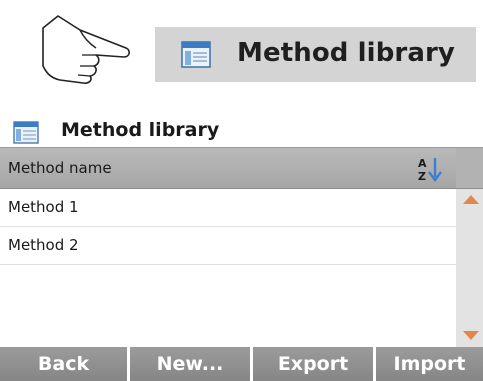  Describe the element at coordinates (346, 53) in the screenshot. I see `method-library-button-label: Method library` at that location.